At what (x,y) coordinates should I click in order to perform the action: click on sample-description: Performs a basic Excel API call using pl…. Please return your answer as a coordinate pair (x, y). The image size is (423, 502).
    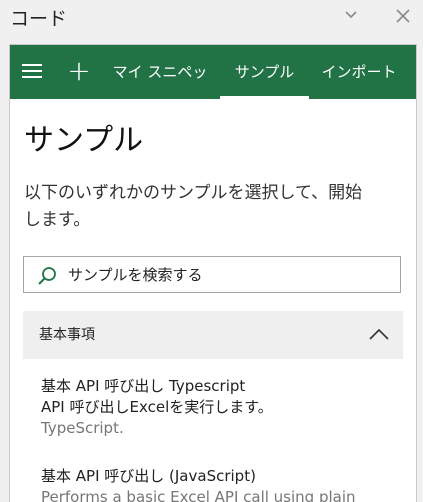
    Looking at the image, I should click on (198, 495).